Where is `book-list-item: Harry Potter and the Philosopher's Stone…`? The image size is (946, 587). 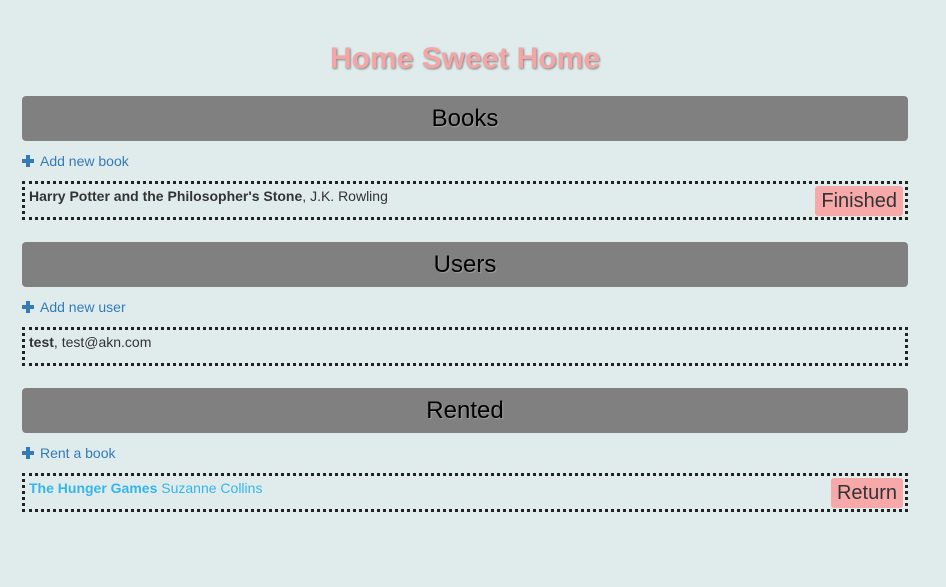
book-list-item: Harry Potter and the Philosopher's Stone… is located at coordinates (465, 200).